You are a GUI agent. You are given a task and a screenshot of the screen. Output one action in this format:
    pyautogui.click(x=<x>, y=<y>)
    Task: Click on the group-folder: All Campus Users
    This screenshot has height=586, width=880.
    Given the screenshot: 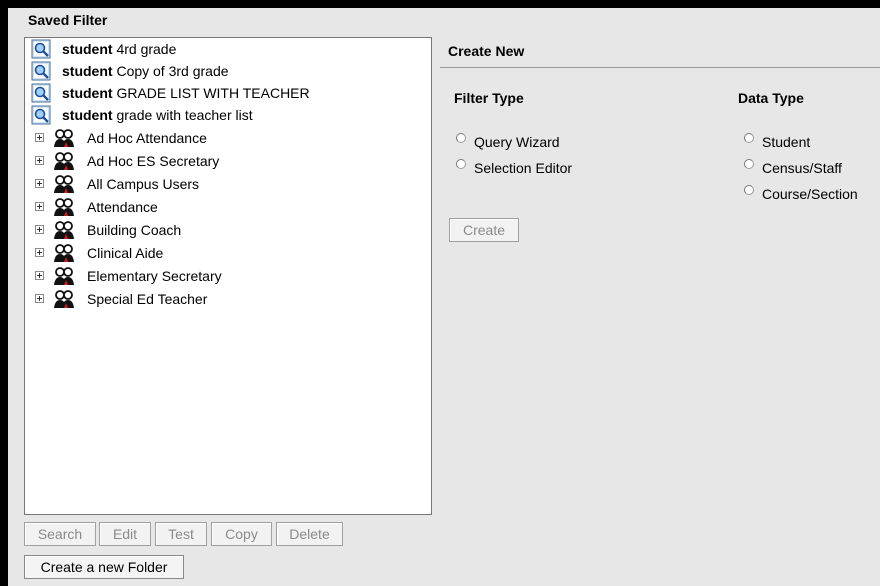 What is the action you would take?
    pyautogui.click(x=228, y=184)
    